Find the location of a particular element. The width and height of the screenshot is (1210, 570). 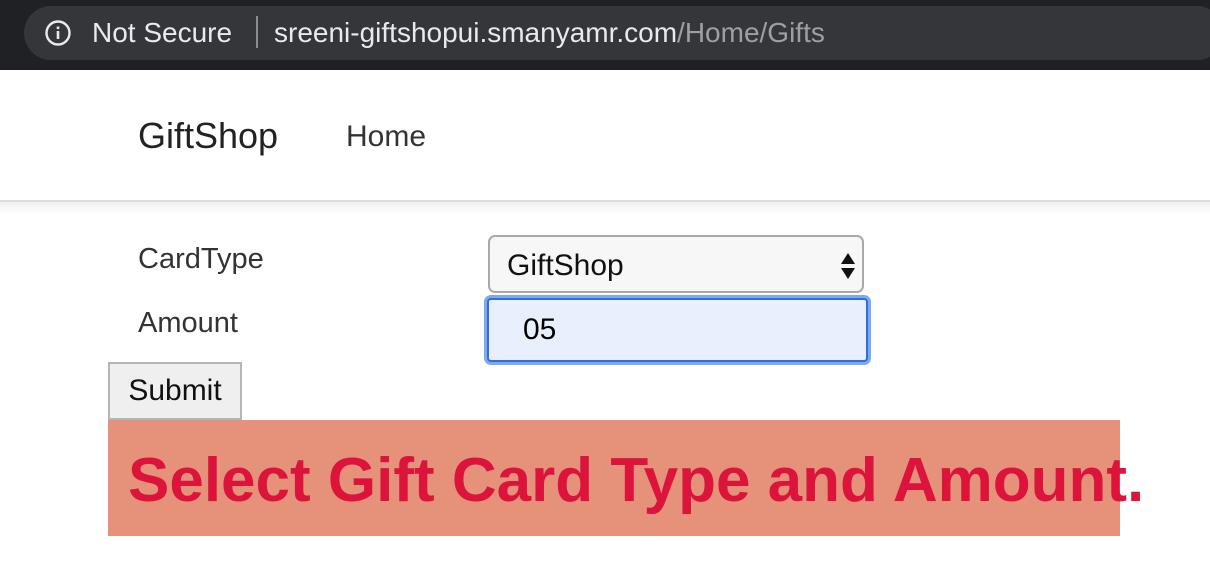

amount-label: Amount is located at coordinates (188, 323).